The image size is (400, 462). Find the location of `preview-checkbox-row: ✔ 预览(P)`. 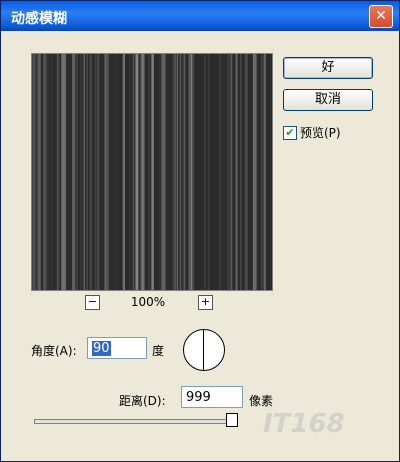

preview-checkbox-row: ✔ 预览(P) is located at coordinates (312, 132).